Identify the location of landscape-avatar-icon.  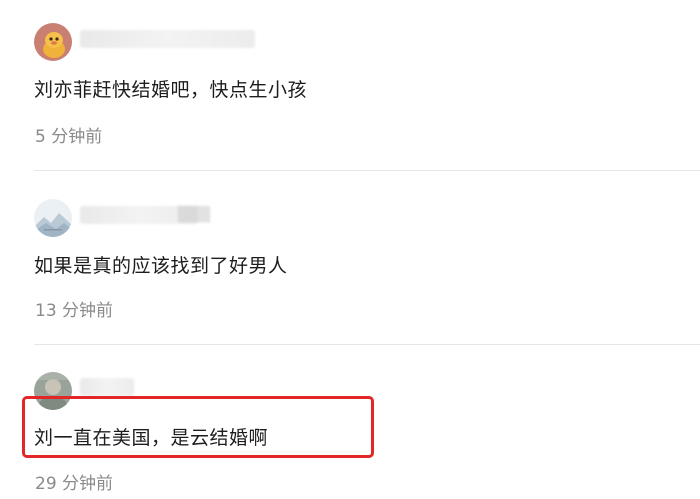
(53, 218).